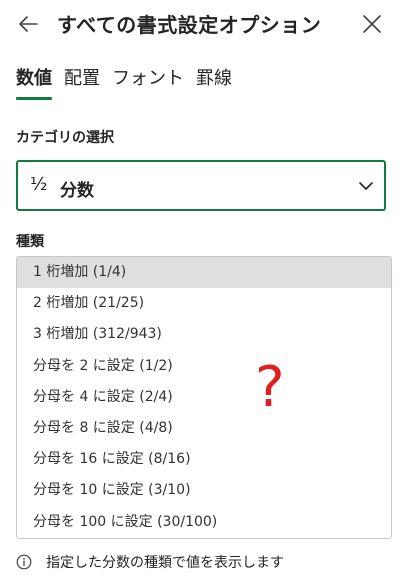 The image size is (403, 586). I want to click on list-item: 3 桁増加 (312/943), so click(204, 334).